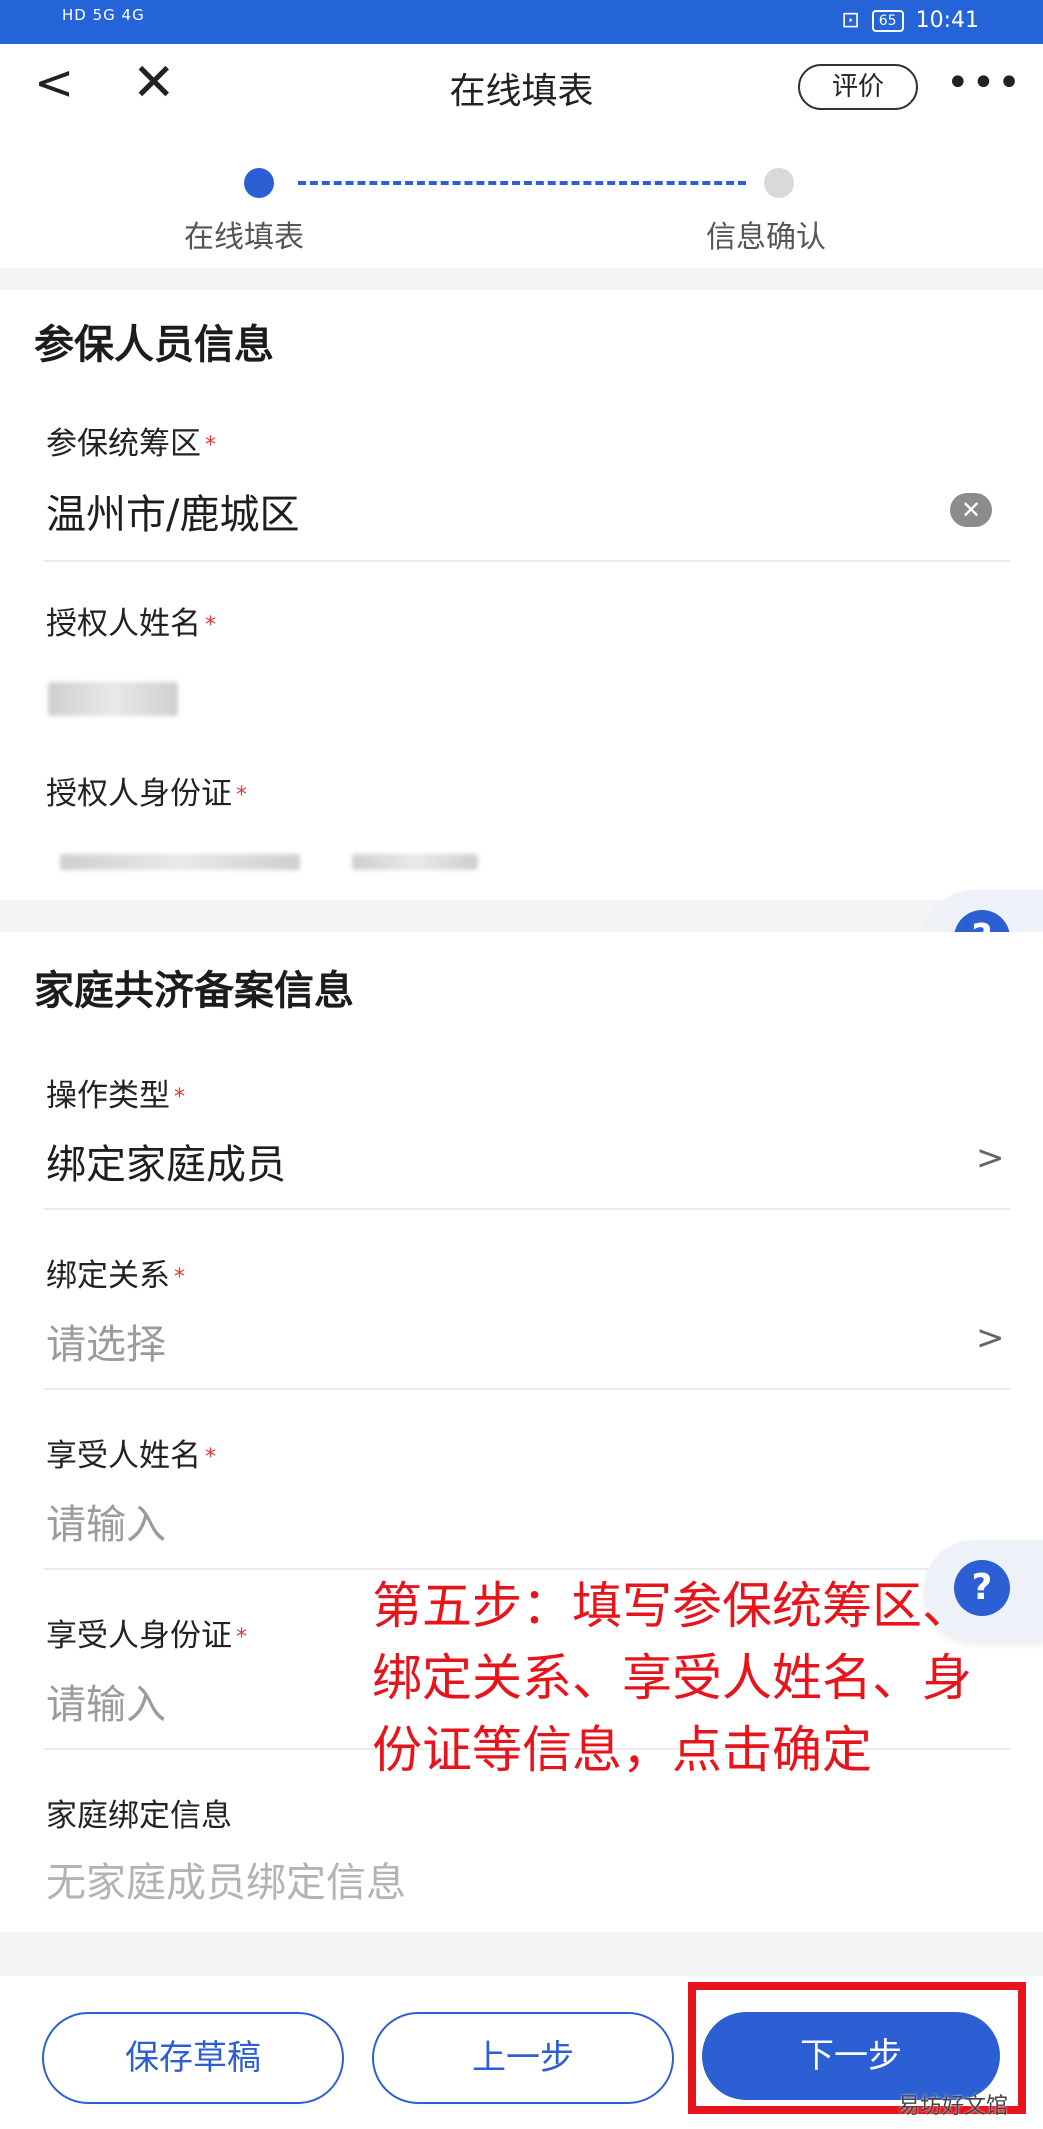 Image resolution: width=1043 pixels, height=2129 pixels. I want to click on save-draft-button: 保存草稿, so click(193, 2058).